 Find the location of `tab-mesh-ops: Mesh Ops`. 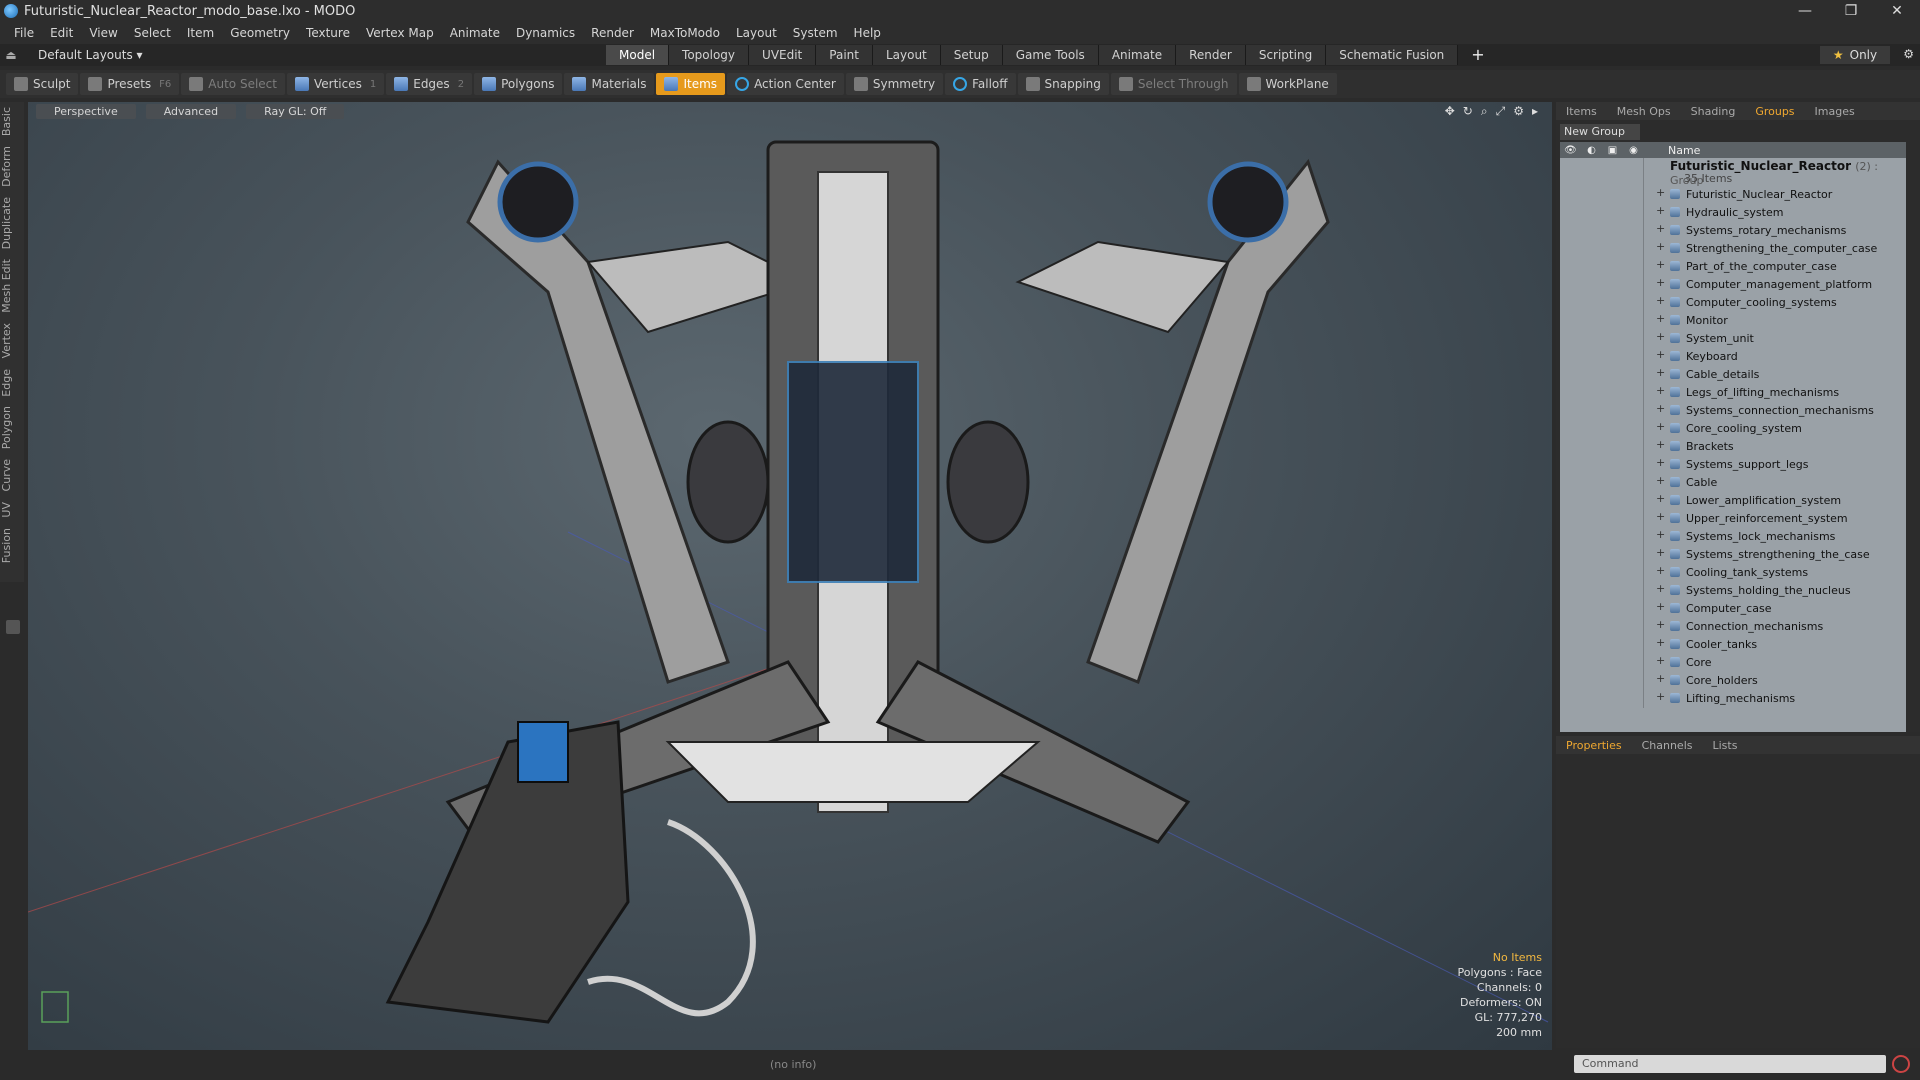

tab-mesh-ops: Mesh Ops is located at coordinates (1644, 111).